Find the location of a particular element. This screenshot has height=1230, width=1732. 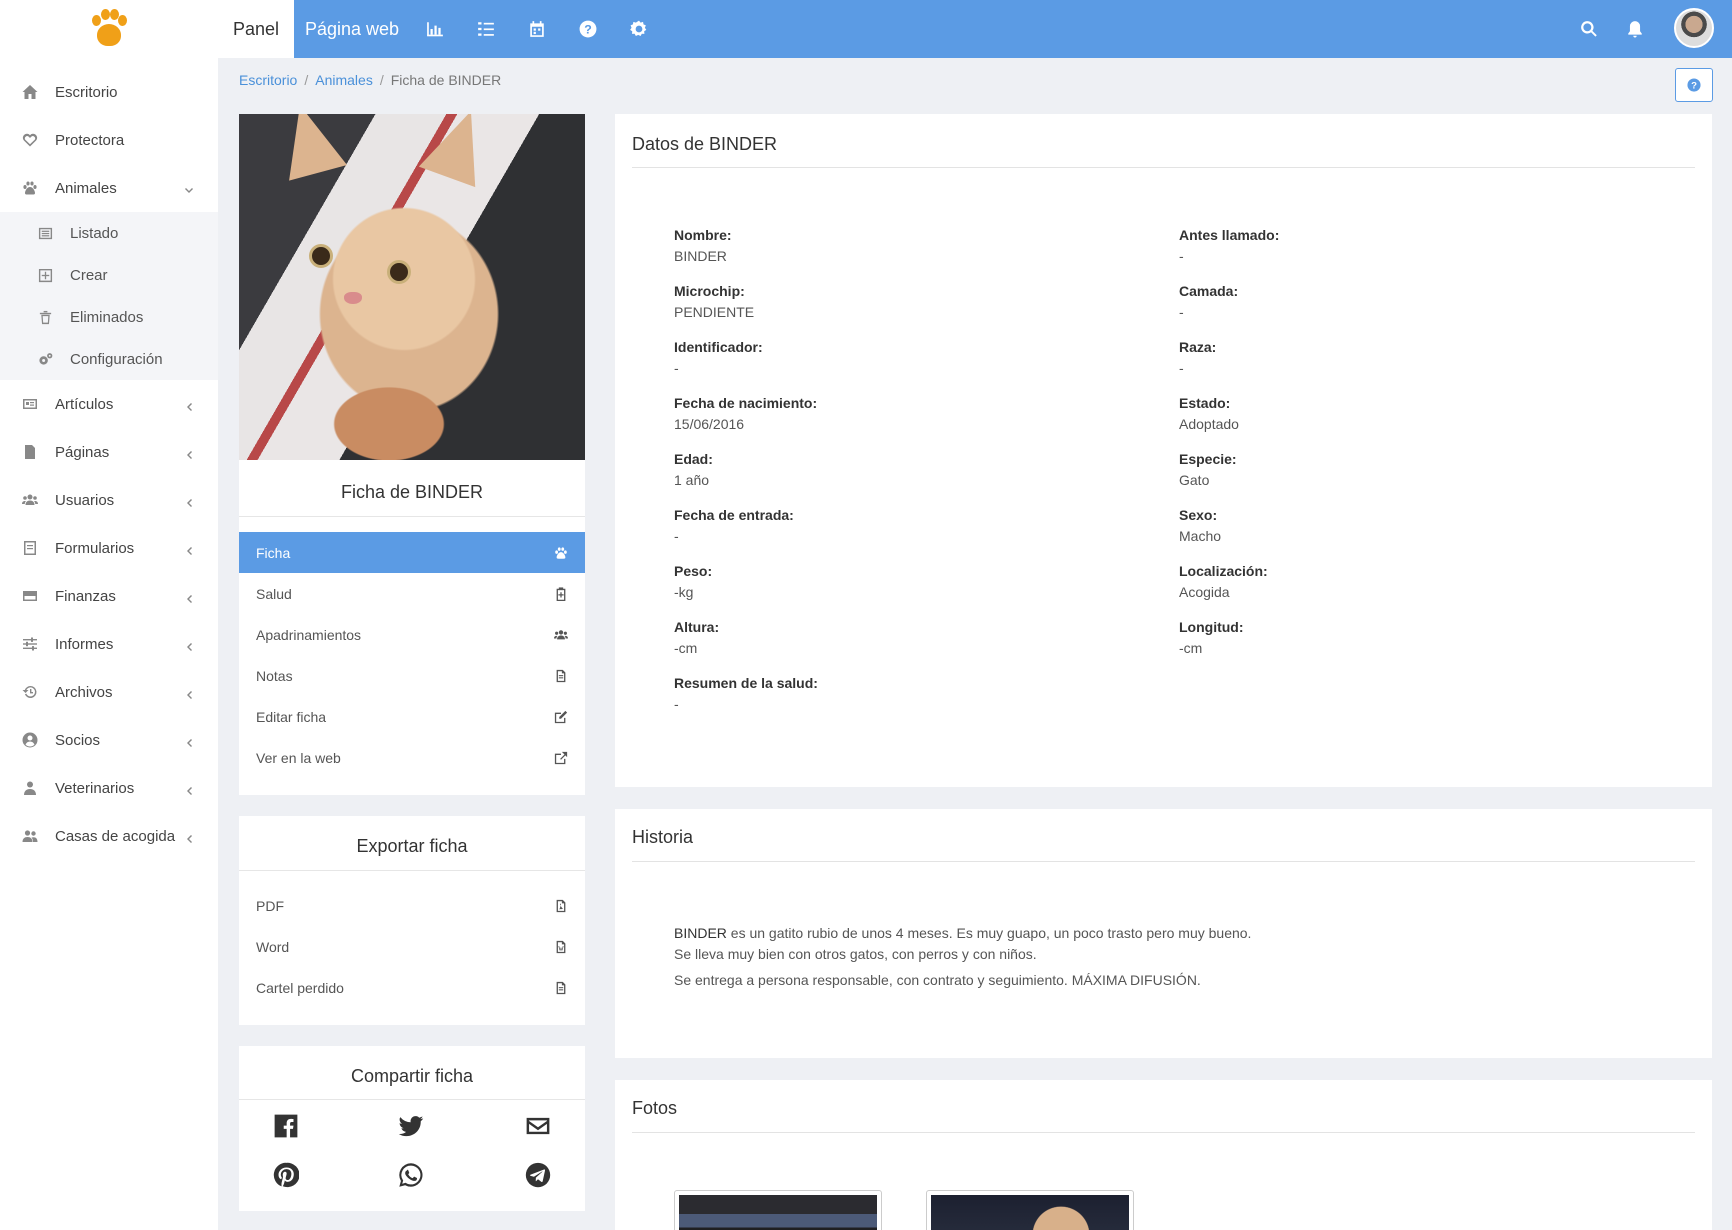

tab-panel: Panel is located at coordinates (256, 29).